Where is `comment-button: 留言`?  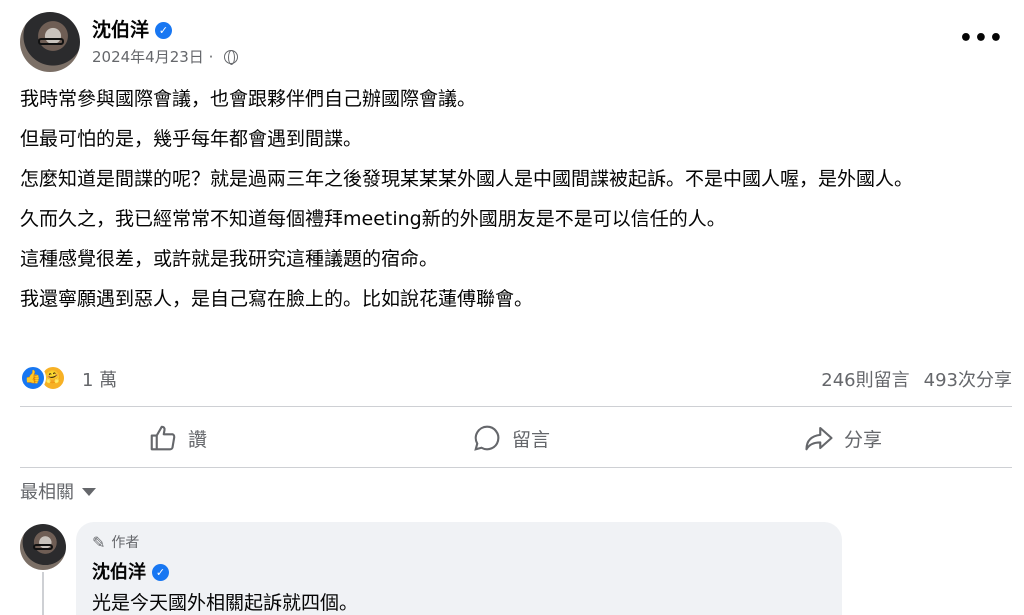
comment-button: 留言 is located at coordinates (511, 438).